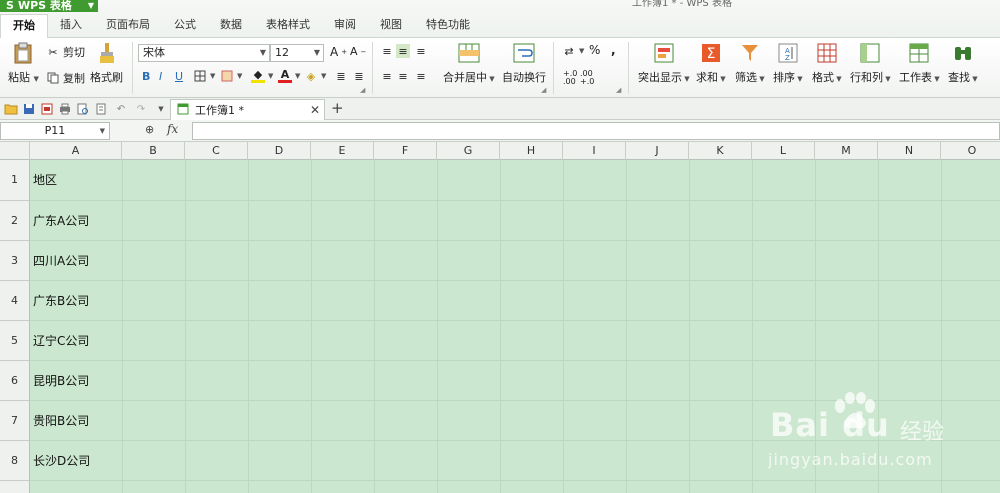  What do you see at coordinates (720, 151) in the screenshot?
I see `column-header: K` at bounding box center [720, 151].